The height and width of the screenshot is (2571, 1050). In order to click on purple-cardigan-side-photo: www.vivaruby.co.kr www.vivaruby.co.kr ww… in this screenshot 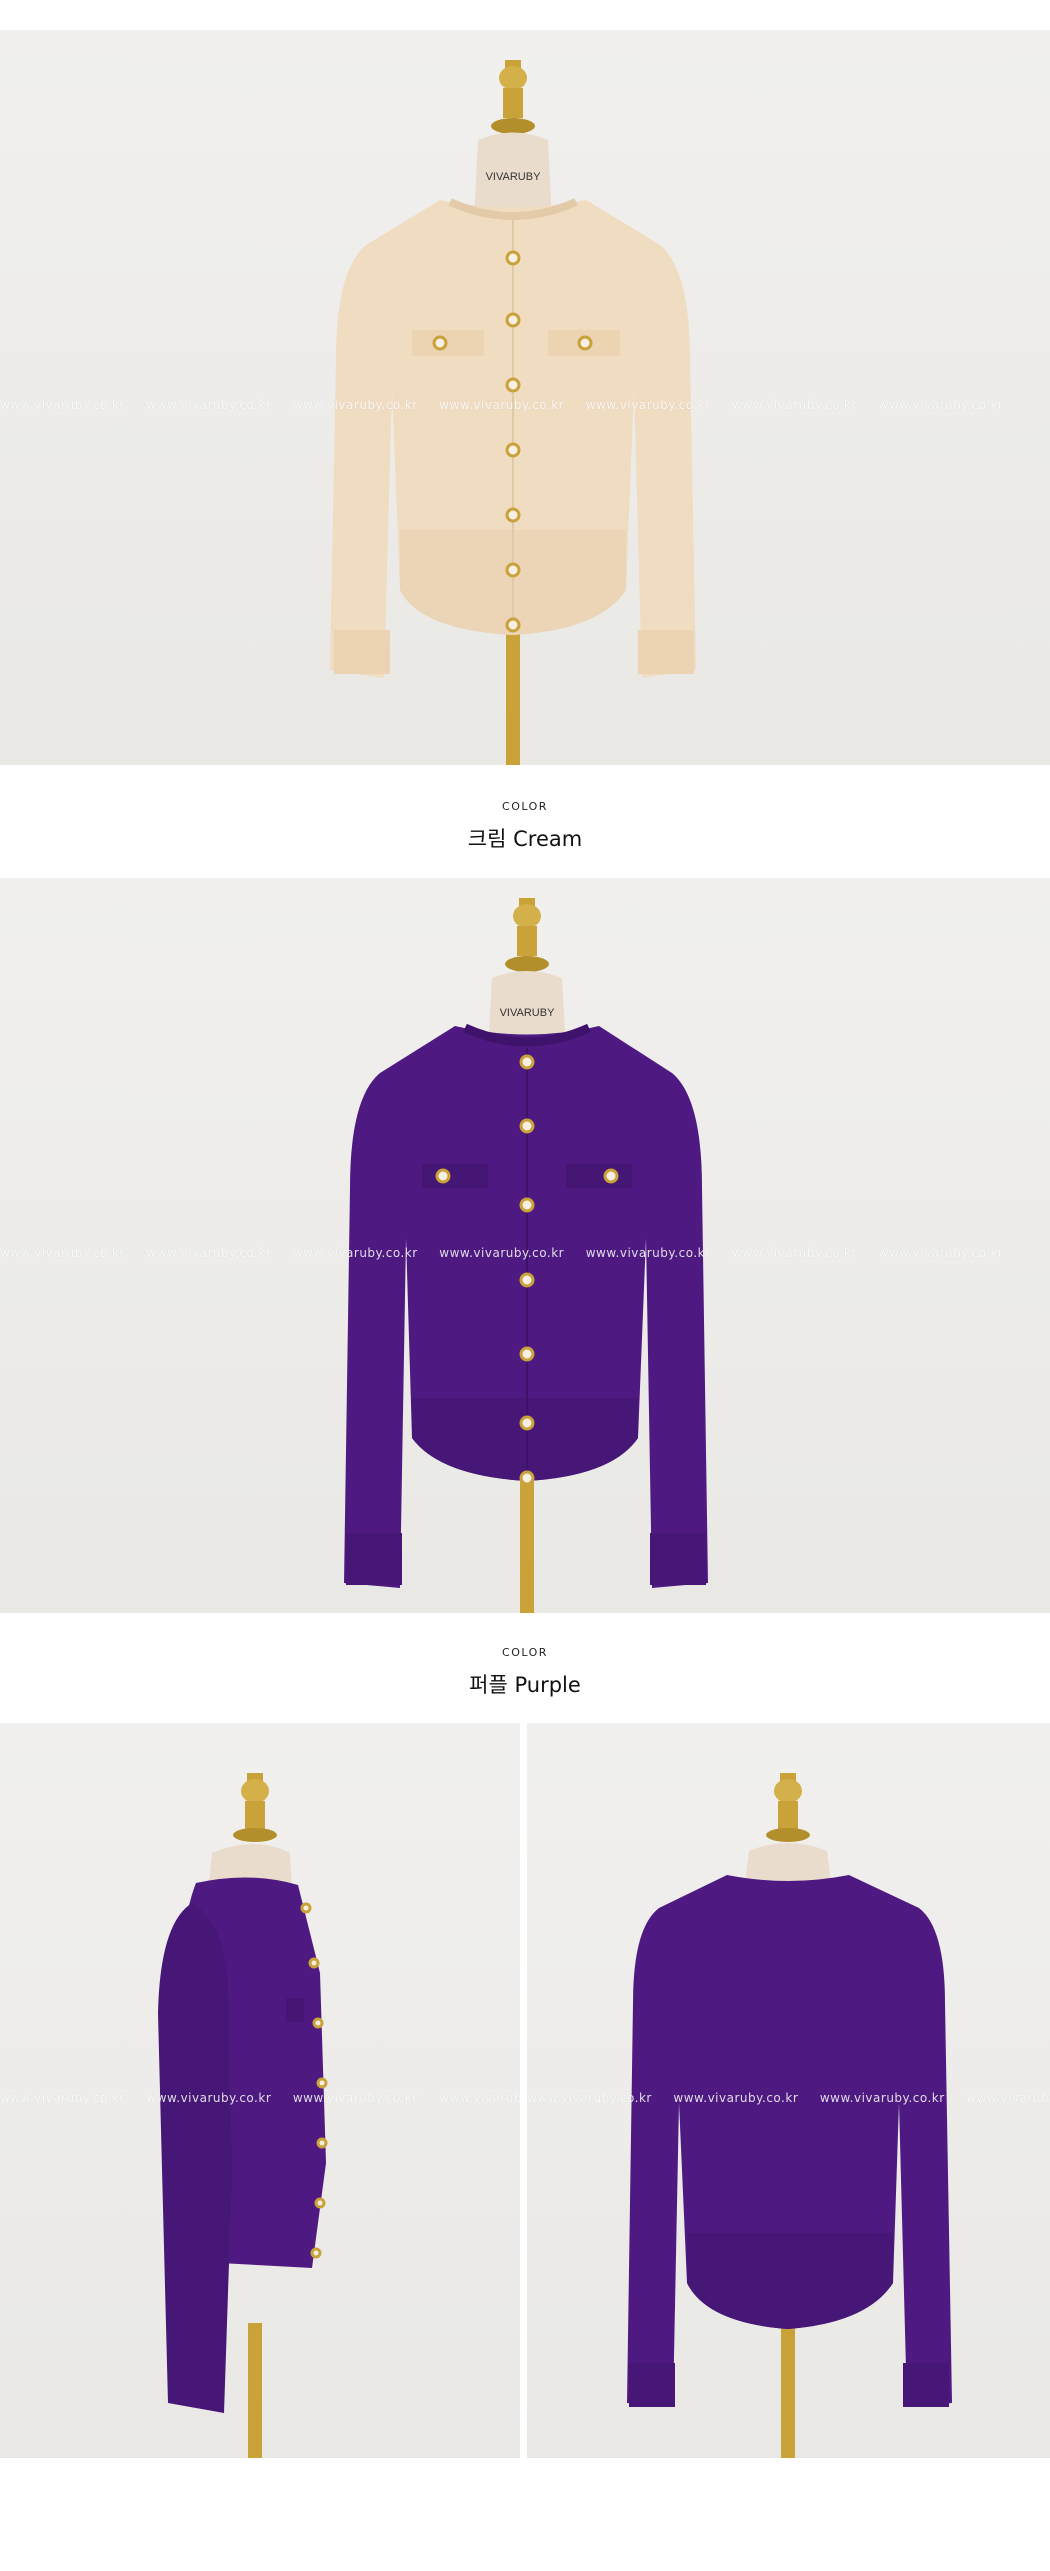, I will do `click(260, 2090)`.